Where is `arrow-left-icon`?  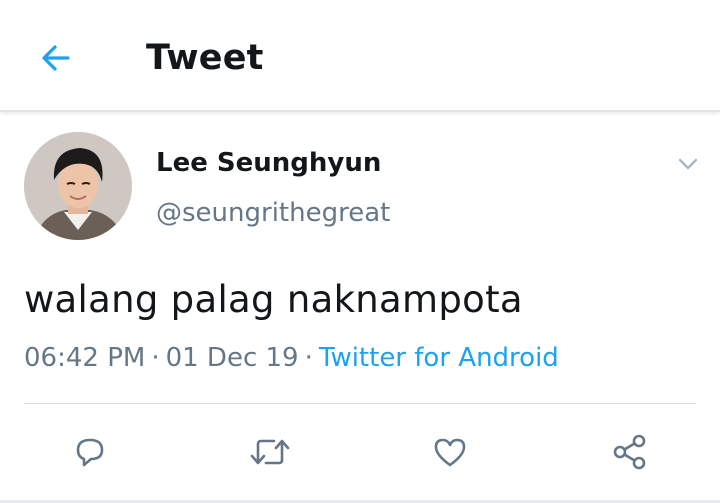 arrow-left-icon is located at coordinates (56, 58).